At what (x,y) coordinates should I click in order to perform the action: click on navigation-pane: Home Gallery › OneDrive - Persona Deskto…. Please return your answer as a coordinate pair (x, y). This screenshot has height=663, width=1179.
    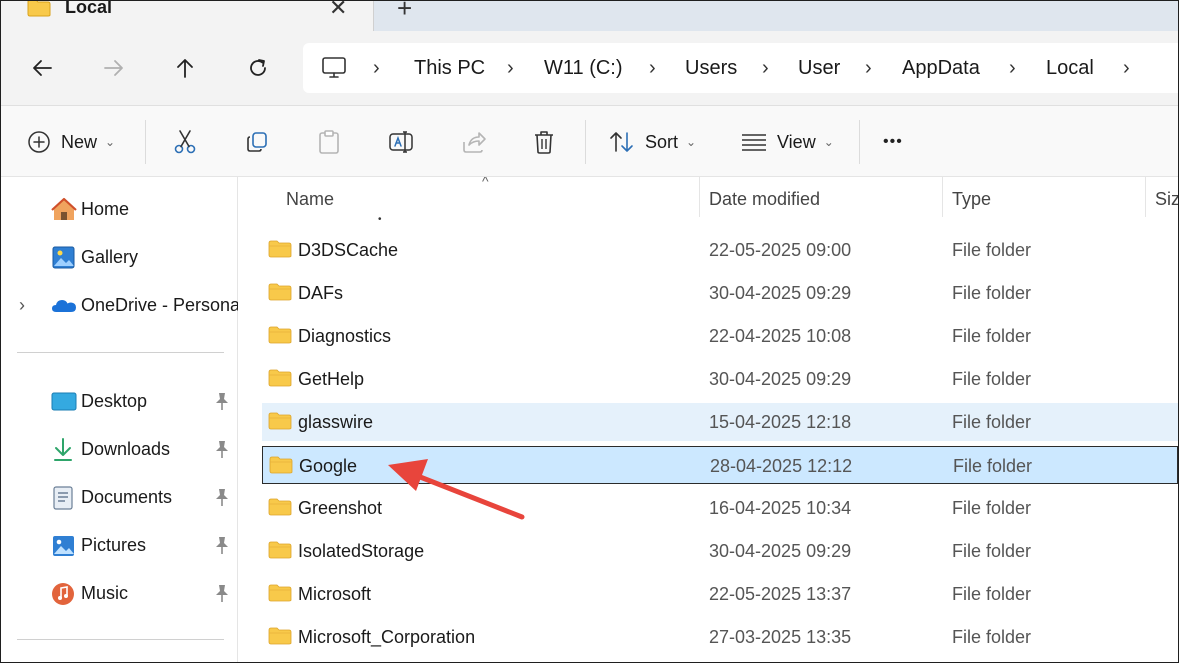
    Looking at the image, I should click on (120, 419).